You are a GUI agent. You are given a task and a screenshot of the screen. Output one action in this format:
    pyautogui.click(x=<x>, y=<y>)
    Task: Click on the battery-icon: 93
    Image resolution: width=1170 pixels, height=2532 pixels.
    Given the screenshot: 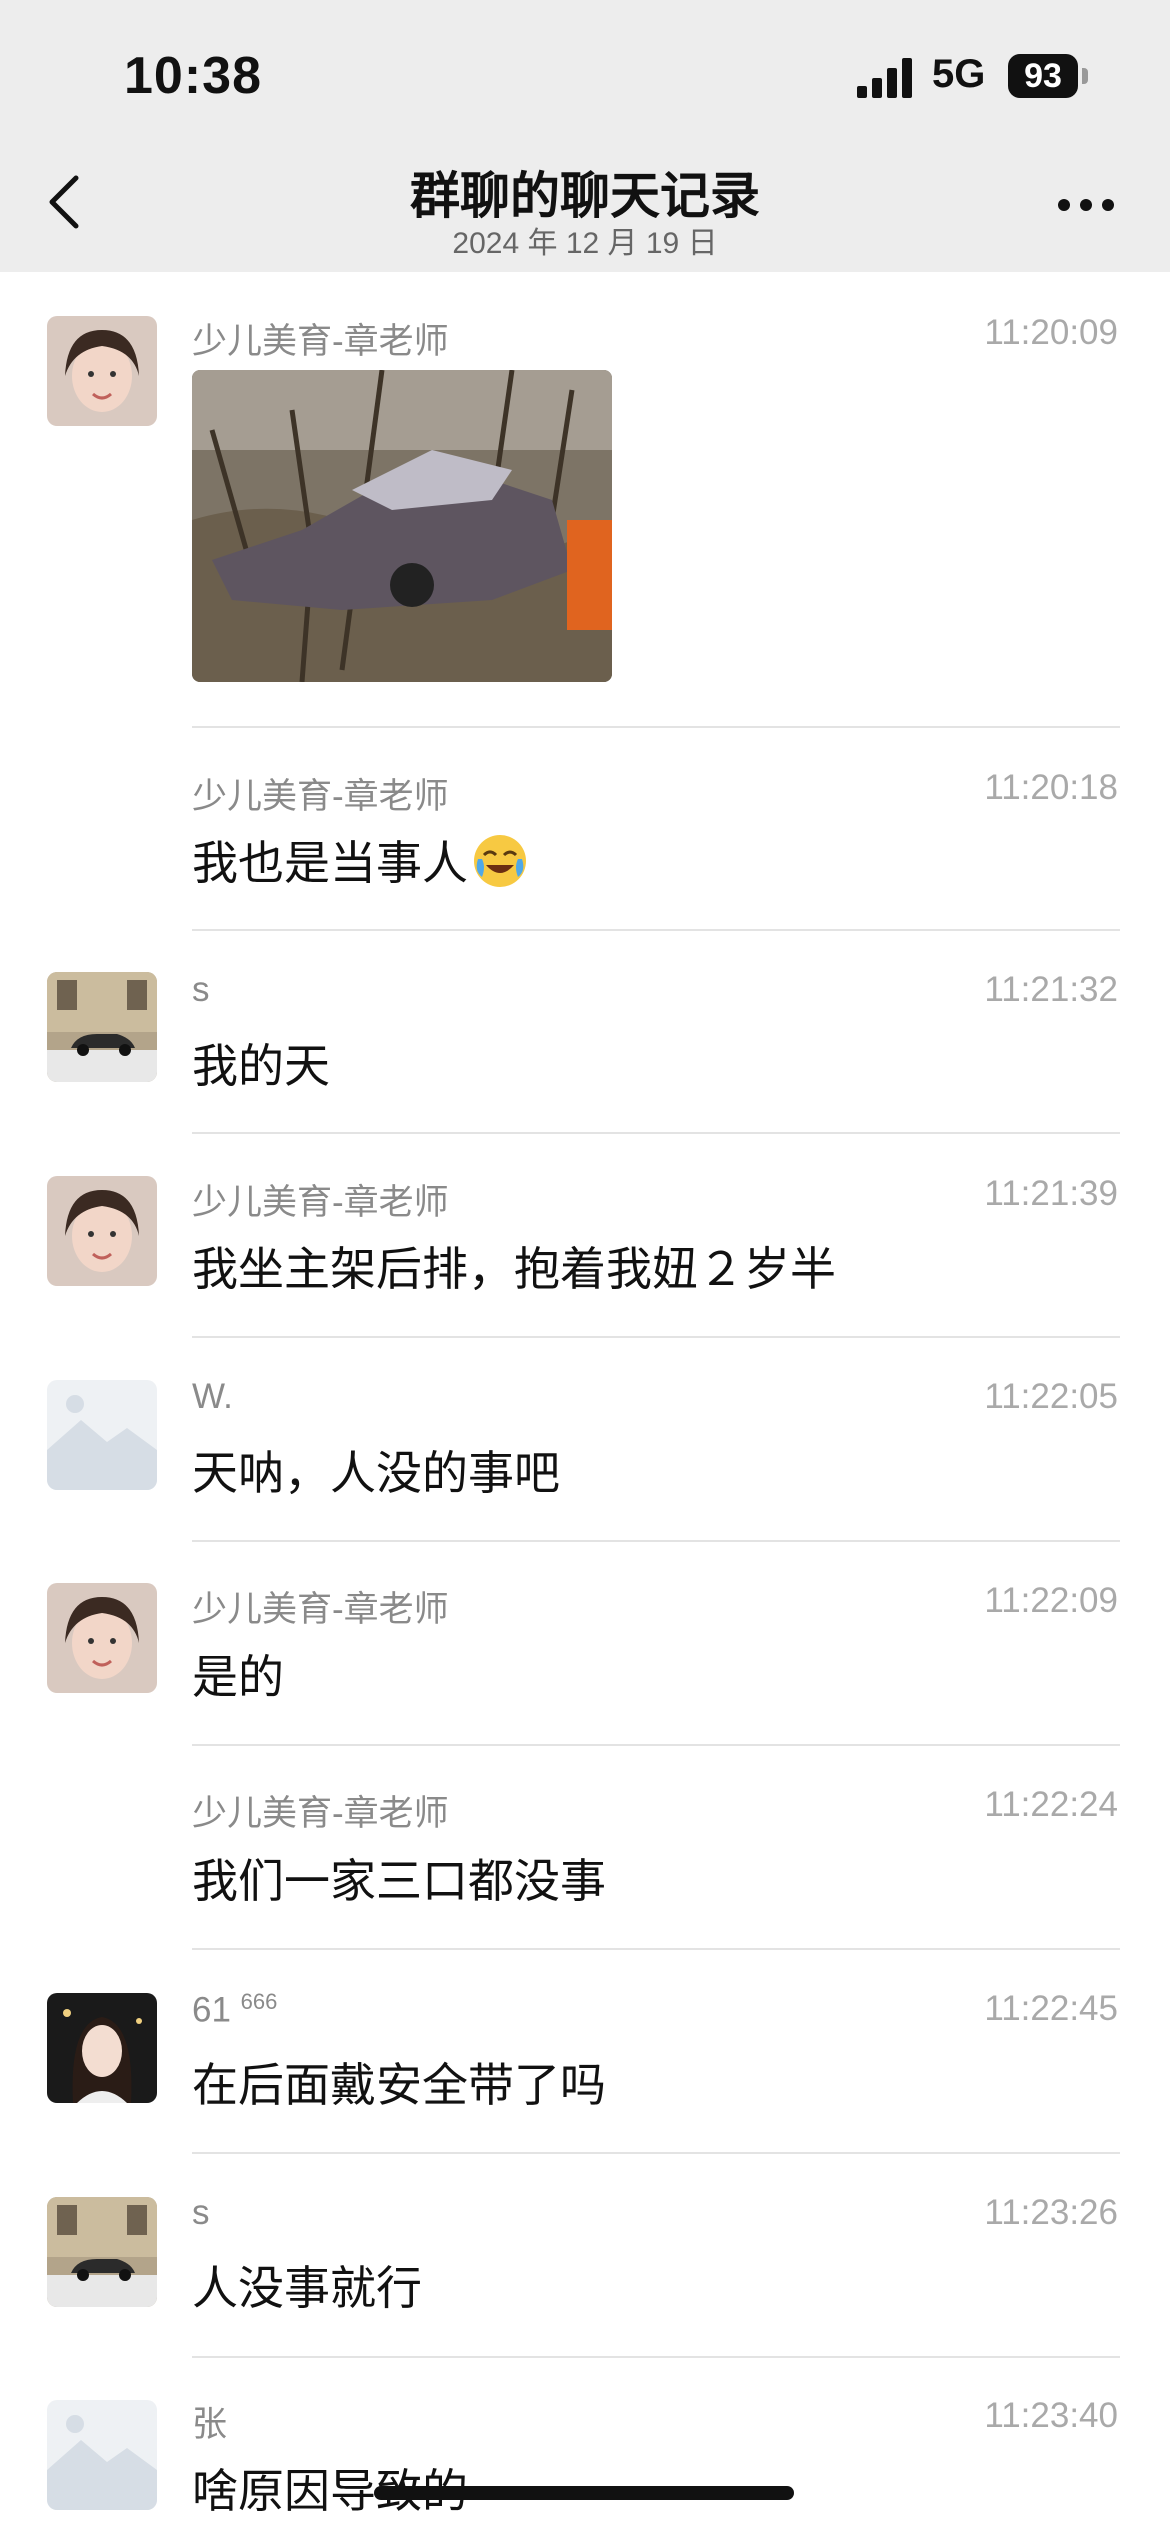 What is the action you would take?
    pyautogui.click(x=1043, y=76)
    